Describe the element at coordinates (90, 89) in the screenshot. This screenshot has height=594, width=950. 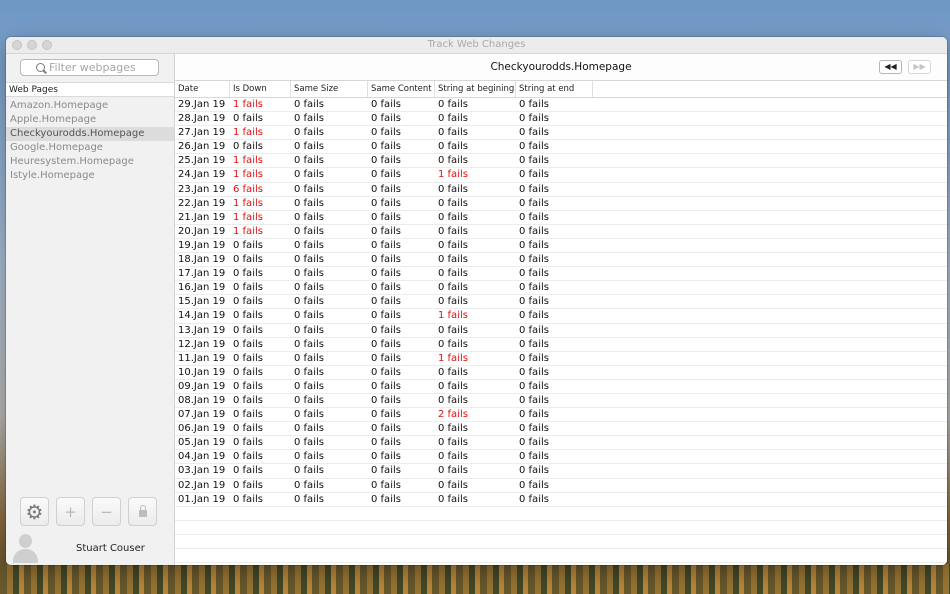
I see `web-pages-header: Web Pages` at that location.